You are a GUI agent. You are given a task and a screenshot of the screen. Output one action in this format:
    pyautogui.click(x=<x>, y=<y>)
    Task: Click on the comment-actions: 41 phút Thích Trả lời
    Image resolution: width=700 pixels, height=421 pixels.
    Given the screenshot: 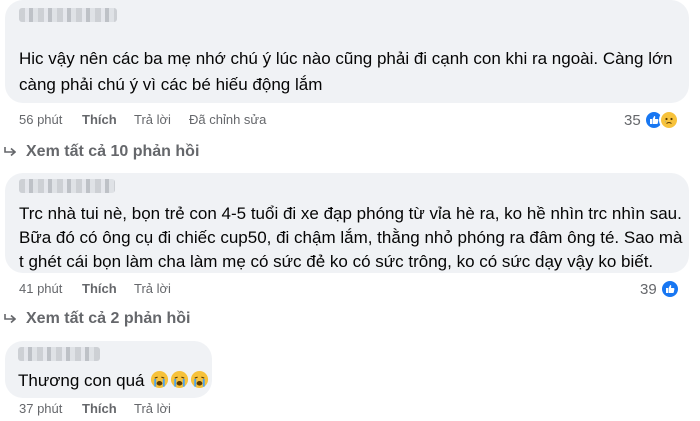 What is the action you would take?
    pyautogui.click(x=169, y=289)
    